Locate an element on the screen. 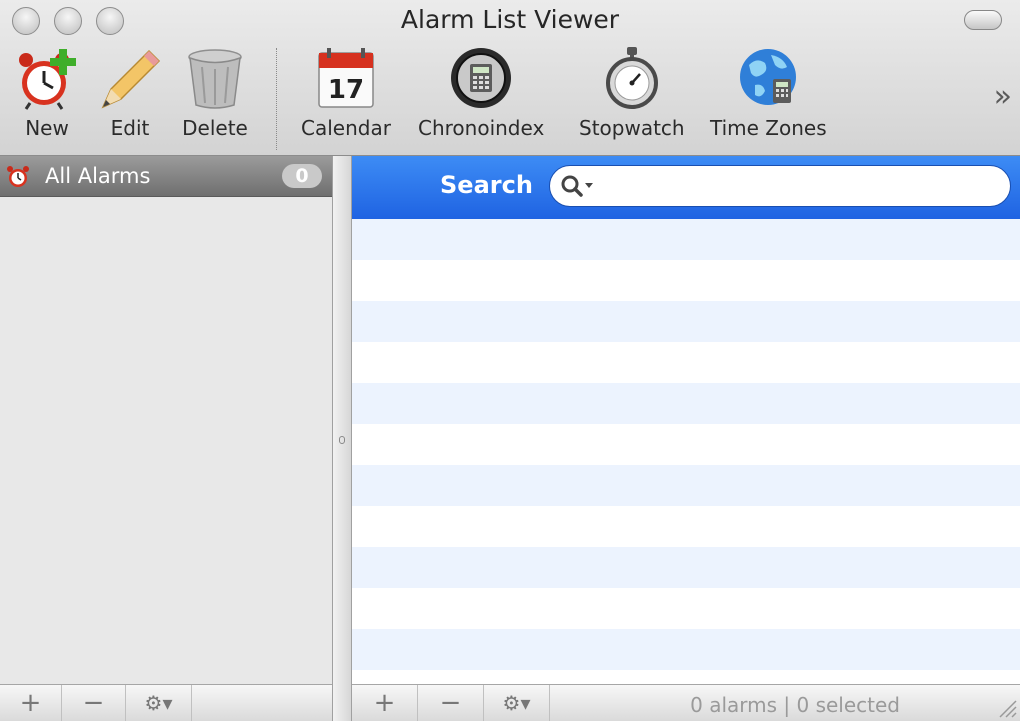 The height and width of the screenshot is (721, 1020). pencil-icon is located at coordinates (130, 78).